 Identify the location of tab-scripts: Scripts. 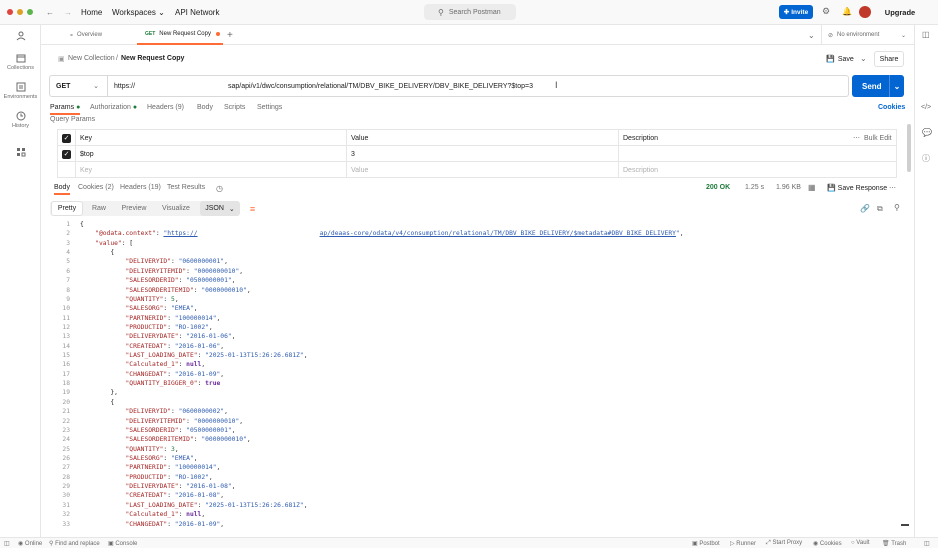
(234, 107).